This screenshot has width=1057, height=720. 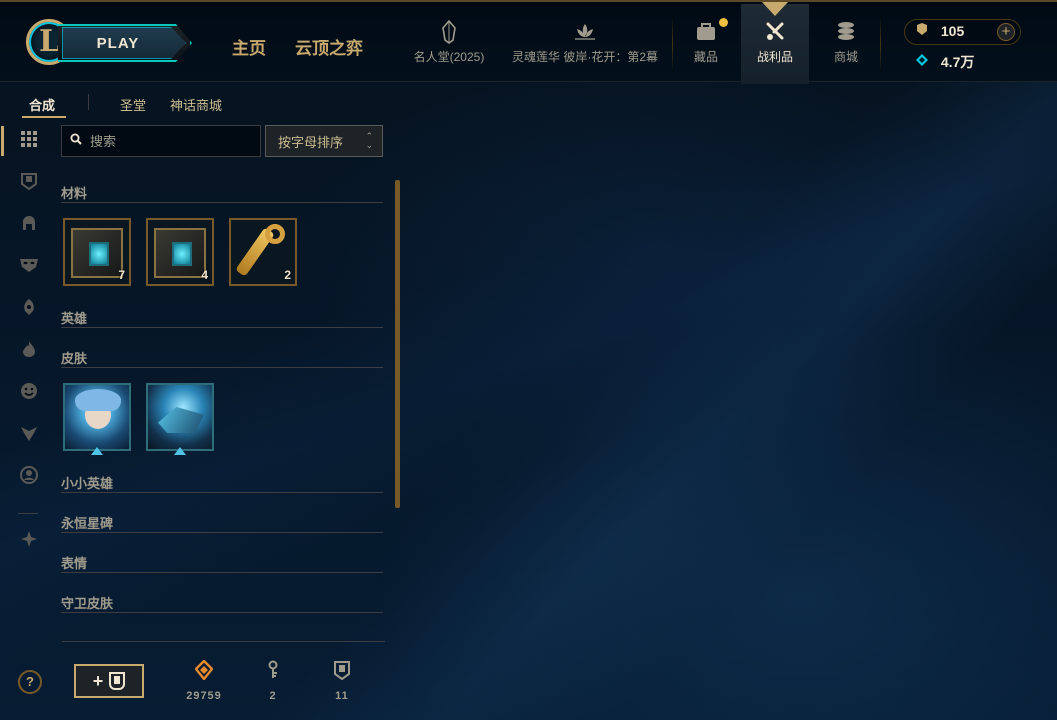 What do you see at coordinates (223, 641) in the screenshot?
I see `footer-divider` at bounding box center [223, 641].